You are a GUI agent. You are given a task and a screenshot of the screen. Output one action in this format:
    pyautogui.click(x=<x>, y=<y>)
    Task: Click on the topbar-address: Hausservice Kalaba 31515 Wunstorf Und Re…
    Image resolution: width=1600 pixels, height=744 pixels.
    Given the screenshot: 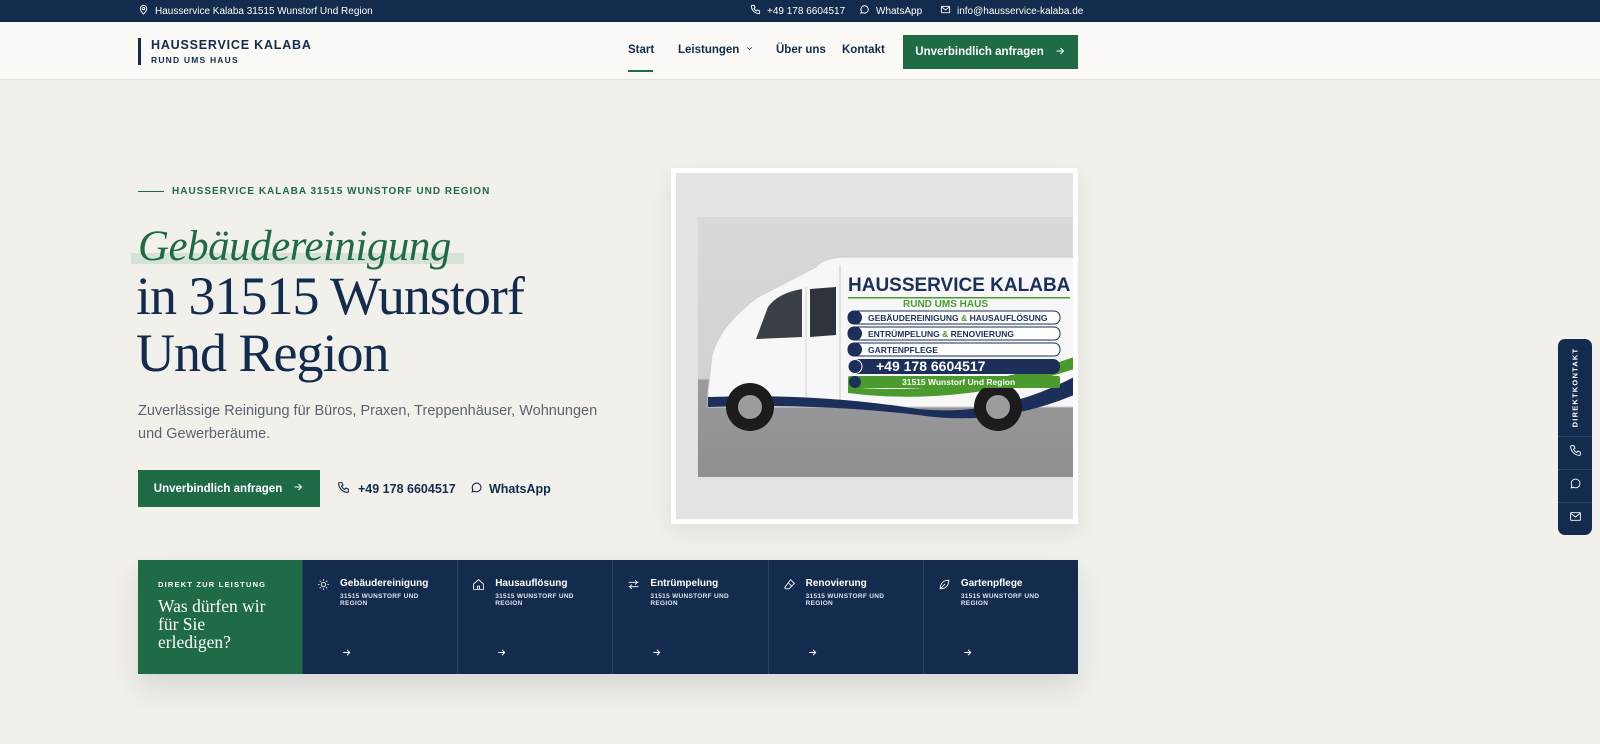 What is the action you would take?
    pyautogui.click(x=255, y=11)
    